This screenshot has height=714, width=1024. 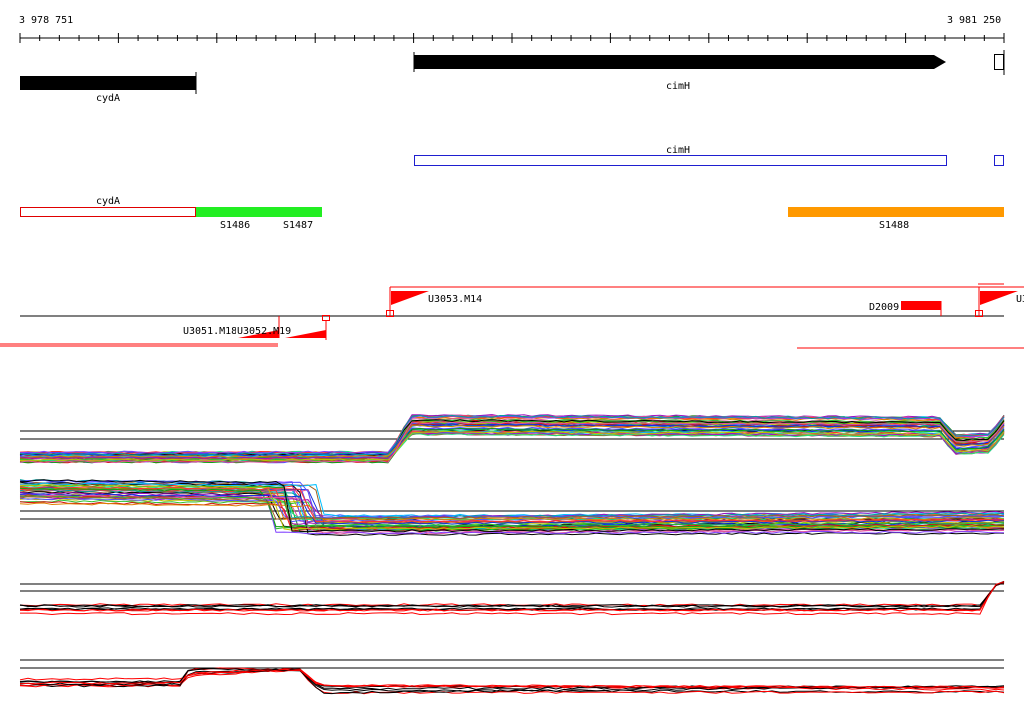 I want to click on annotation-cydA-label: cydA, so click(x=108, y=201).